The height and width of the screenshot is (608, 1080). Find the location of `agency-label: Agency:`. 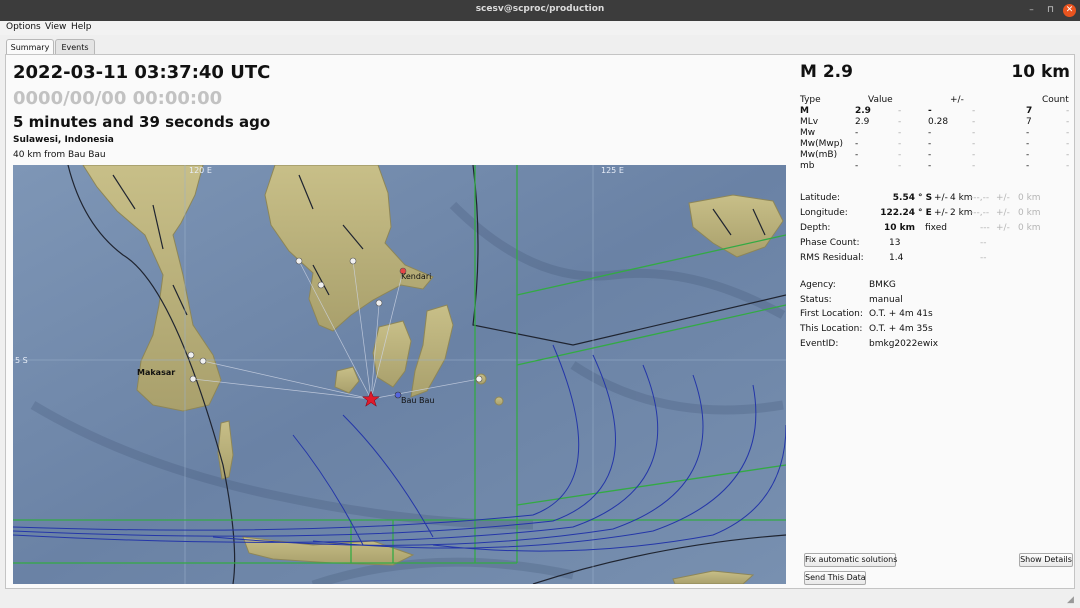

agency-label: Agency: is located at coordinates (818, 285).